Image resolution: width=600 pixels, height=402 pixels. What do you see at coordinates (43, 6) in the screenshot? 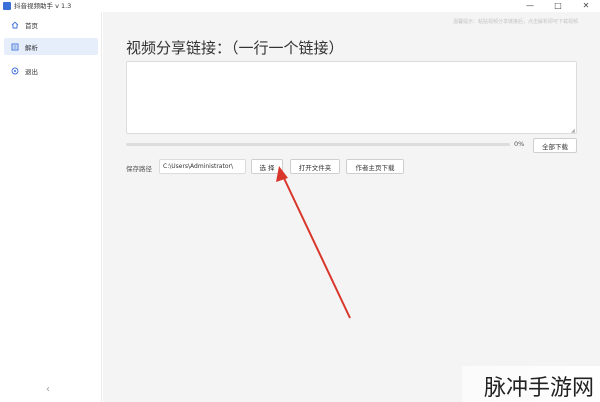
I see `window-title: 抖音视频助手 v 1.3` at bounding box center [43, 6].